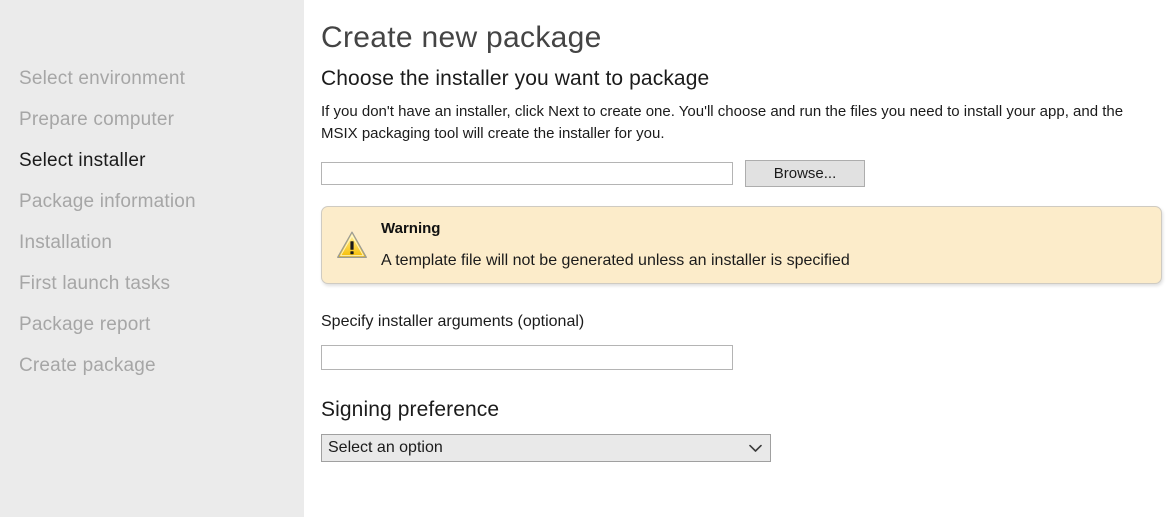  What do you see at coordinates (410, 409) in the screenshot?
I see `signing-preference-heading: Signing preference` at bounding box center [410, 409].